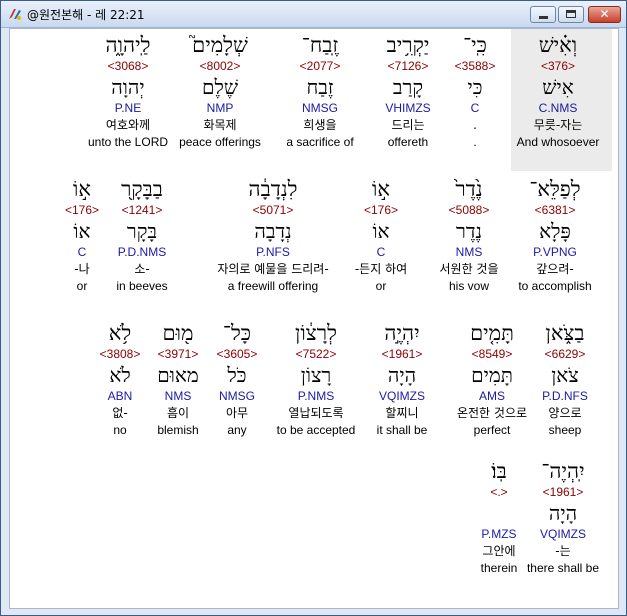 This screenshot has height=616, width=627. What do you see at coordinates (555, 231) in the screenshot?
I see `hebrew-lemma: פָּלָא` at bounding box center [555, 231].